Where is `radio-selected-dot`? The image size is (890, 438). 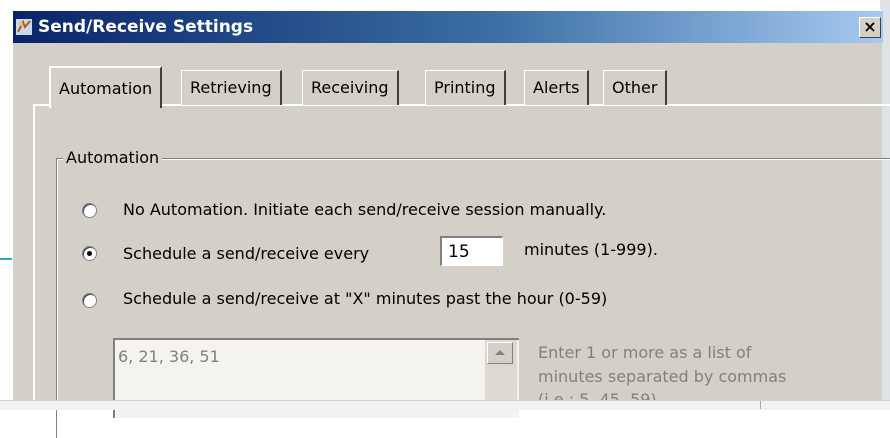 radio-selected-dot is located at coordinates (89, 253).